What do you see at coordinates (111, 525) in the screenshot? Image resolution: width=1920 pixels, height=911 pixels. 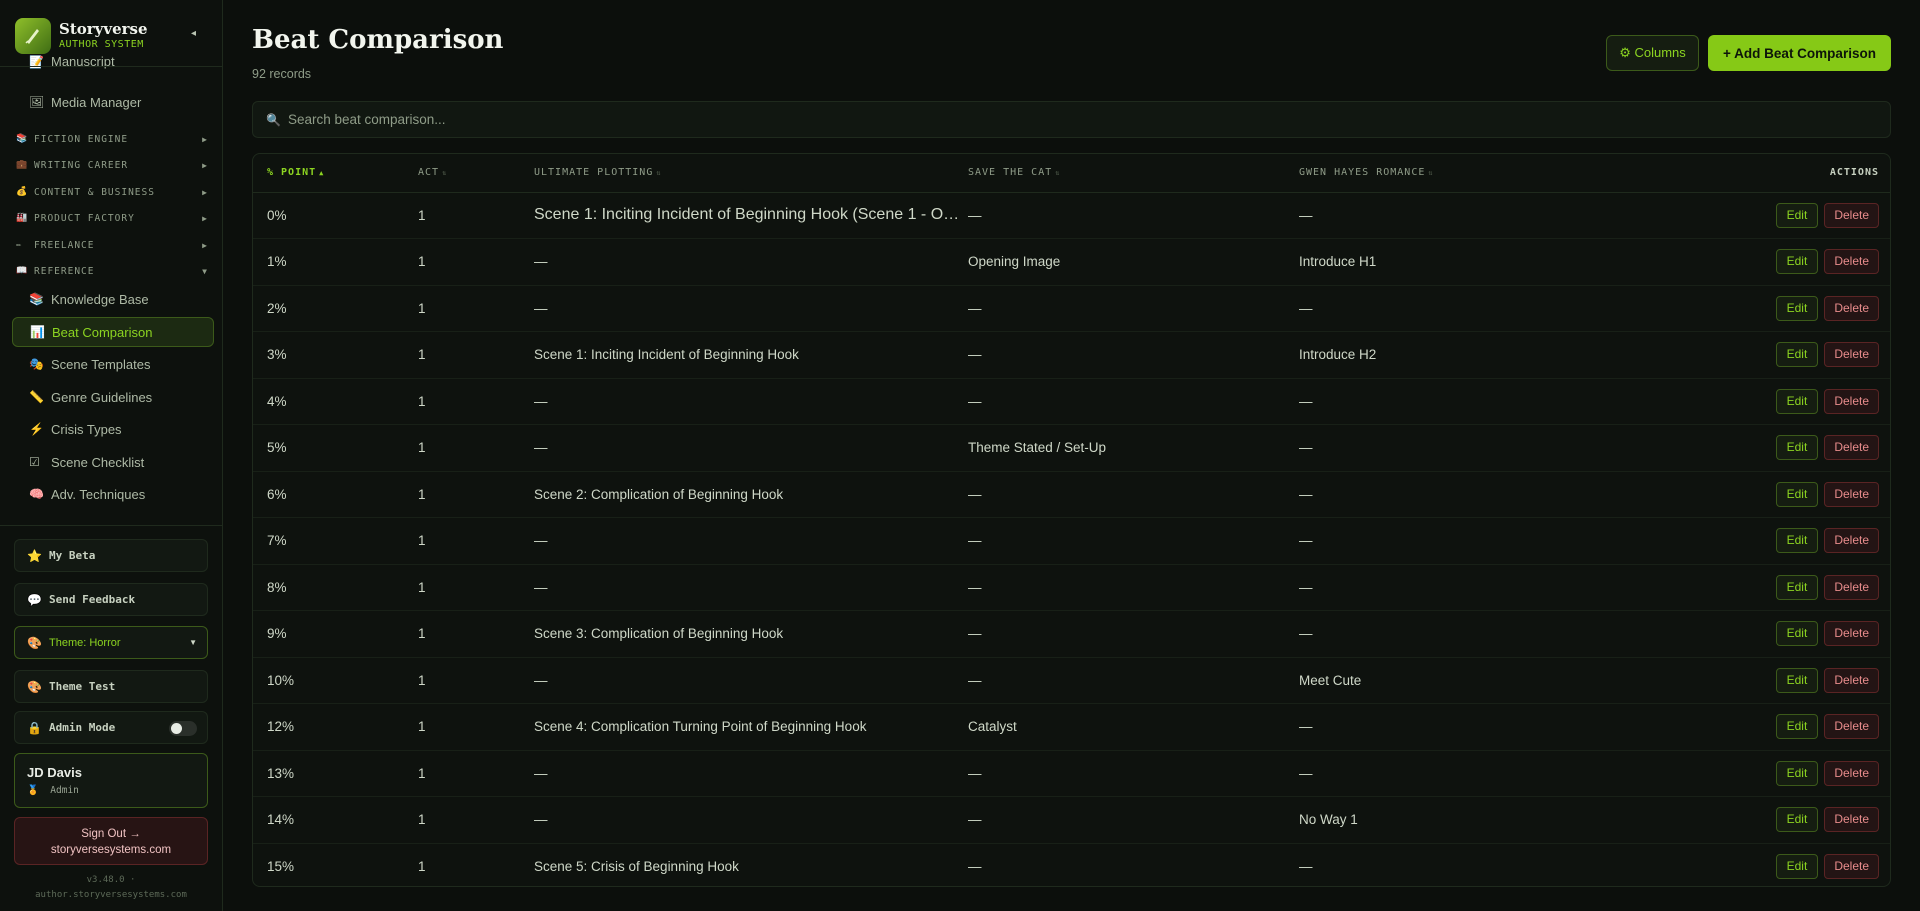 I see `sidebar-divider` at bounding box center [111, 525].